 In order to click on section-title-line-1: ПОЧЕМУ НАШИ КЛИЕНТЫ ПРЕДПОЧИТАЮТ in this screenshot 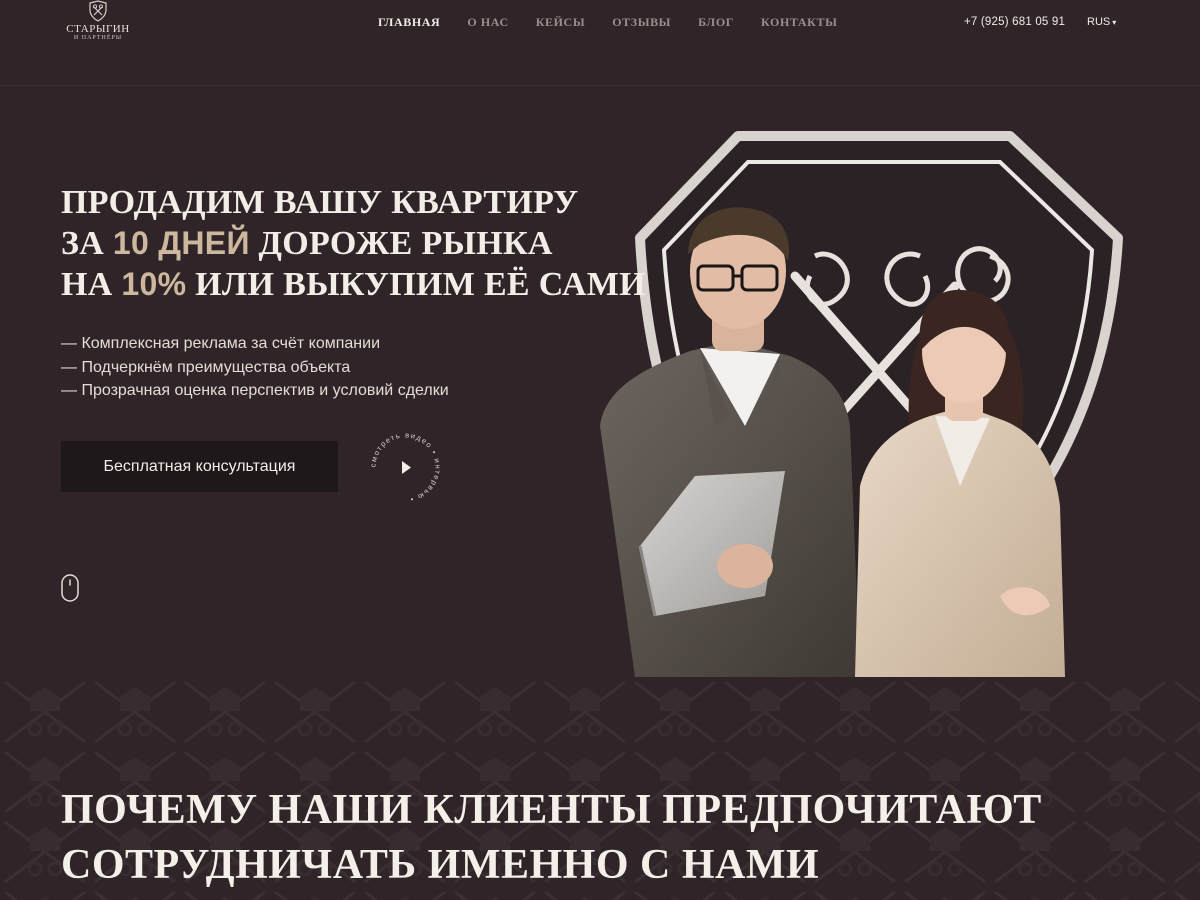, I will do `click(551, 810)`.